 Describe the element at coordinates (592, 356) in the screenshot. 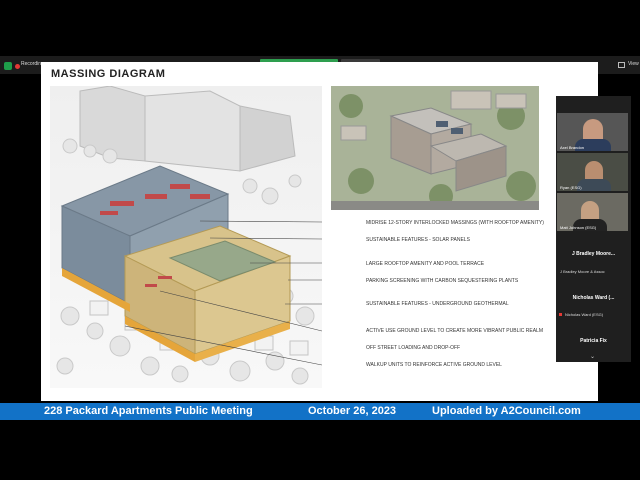

I see `chevron-down-icon: ⌄` at that location.